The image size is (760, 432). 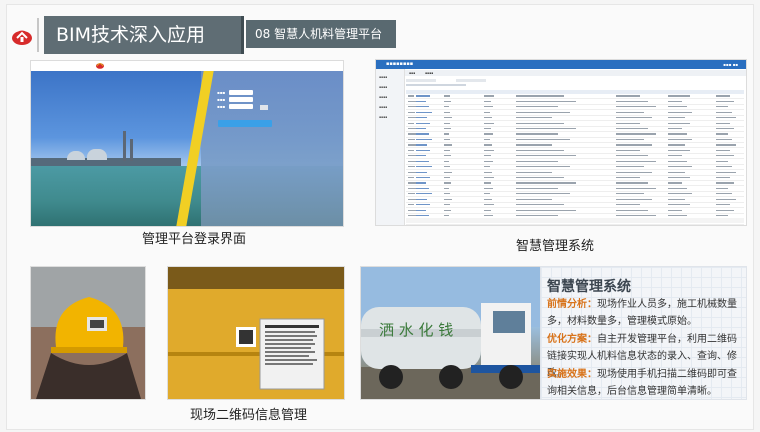 What do you see at coordinates (572, 339) in the screenshot?
I see `info-label: 优化方案：` at bounding box center [572, 339].